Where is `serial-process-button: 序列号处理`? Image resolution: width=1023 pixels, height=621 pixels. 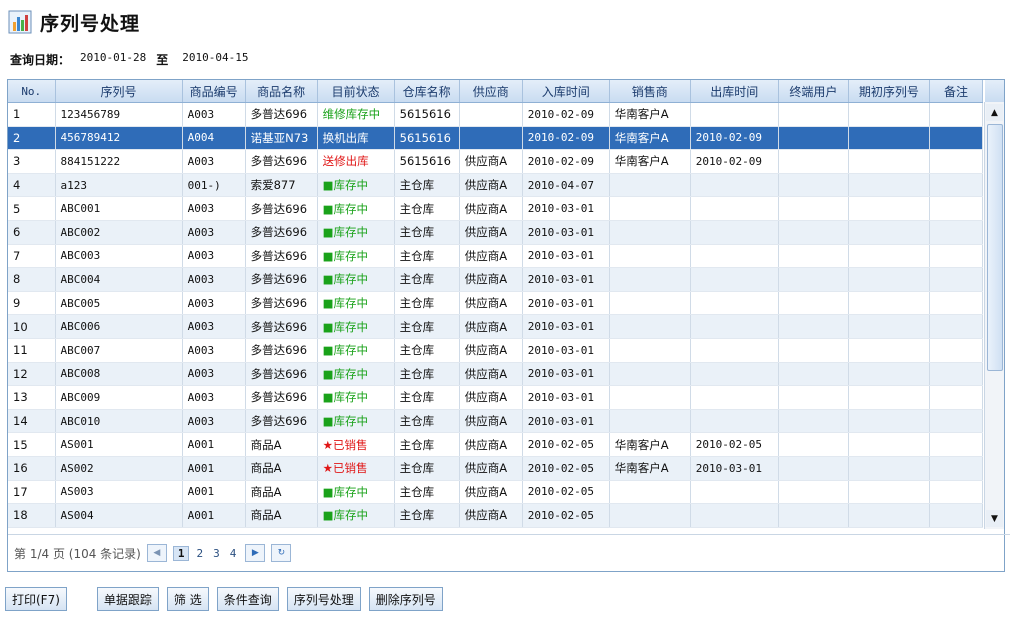
serial-process-button: 序列号处理 is located at coordinates (323, 599).